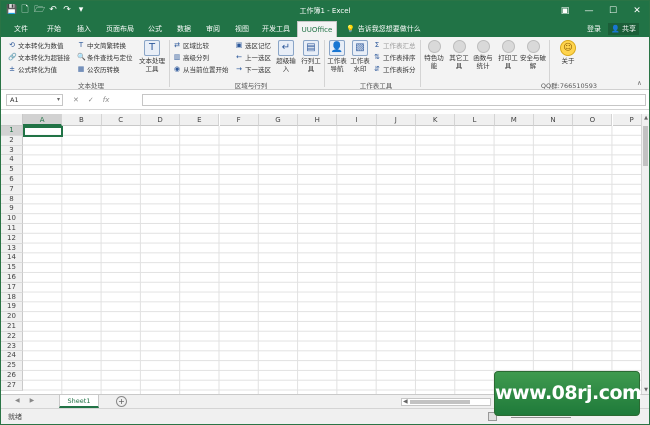 The width and height of the screenshot is (650, 425). What do you see at coordinates (253, 57) in the screenshot?
I see `prev-selection-button: ← 上一选区` at bounding box center [253, 57].